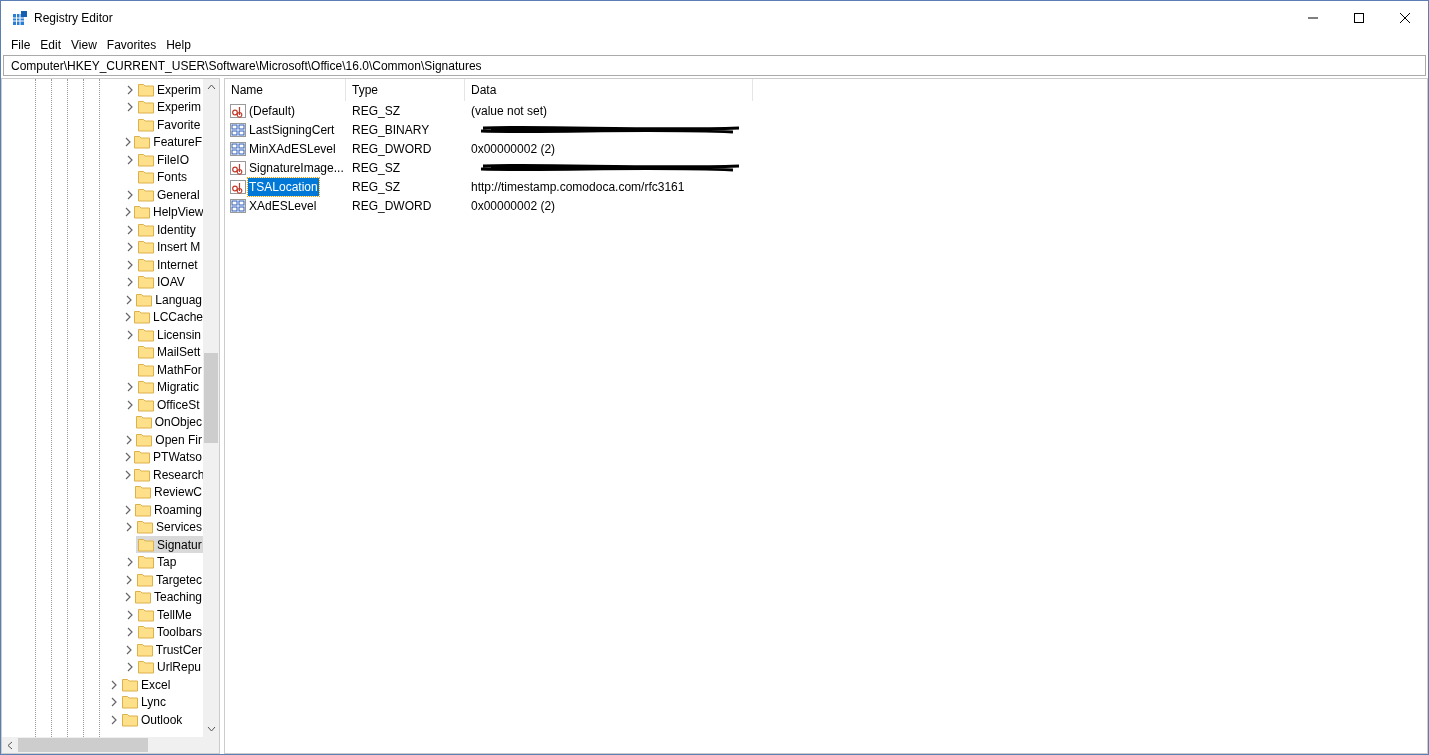 The image size is (1429, 755). Describe the element at coordinates (84, 45) in the screenshot. I see `menu-item: View` at that location.